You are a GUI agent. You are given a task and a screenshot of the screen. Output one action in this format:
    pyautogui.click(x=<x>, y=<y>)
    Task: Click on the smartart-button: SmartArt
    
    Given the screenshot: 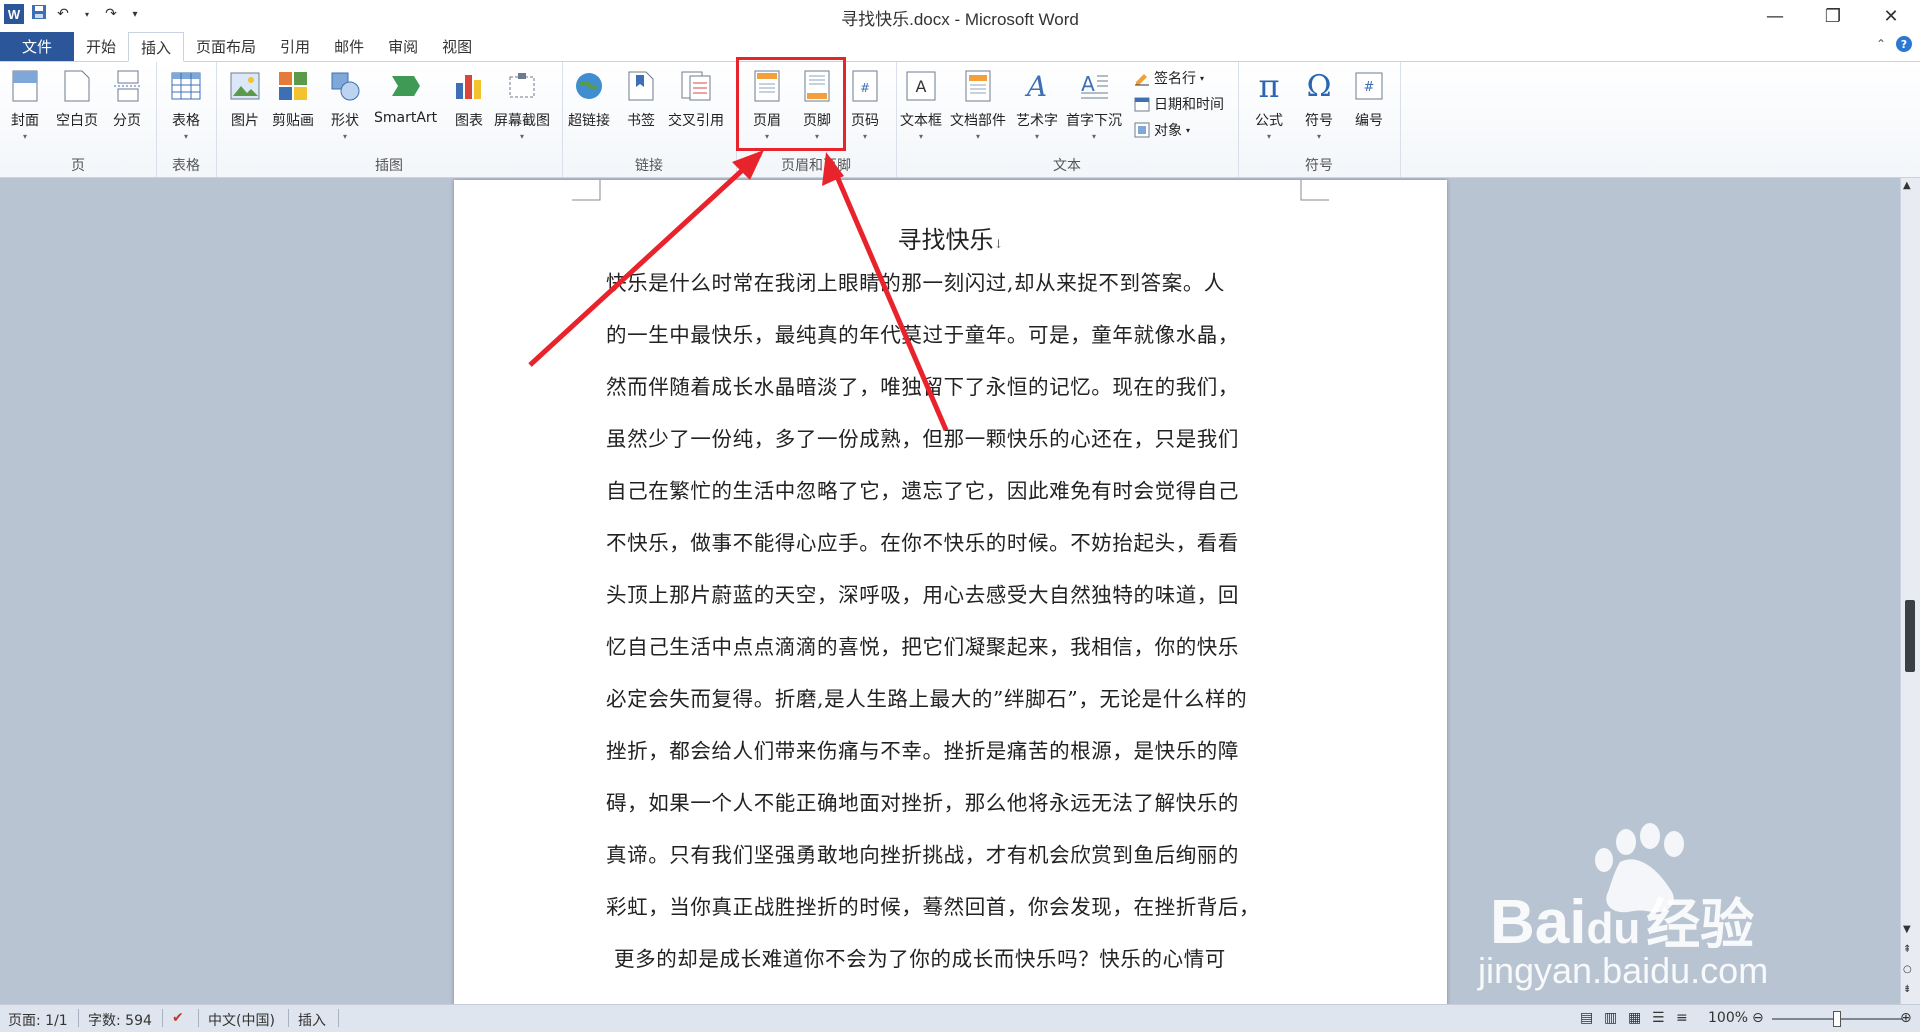 What is the action you would take?
    pyautogui.click(x=405, y=97)
    